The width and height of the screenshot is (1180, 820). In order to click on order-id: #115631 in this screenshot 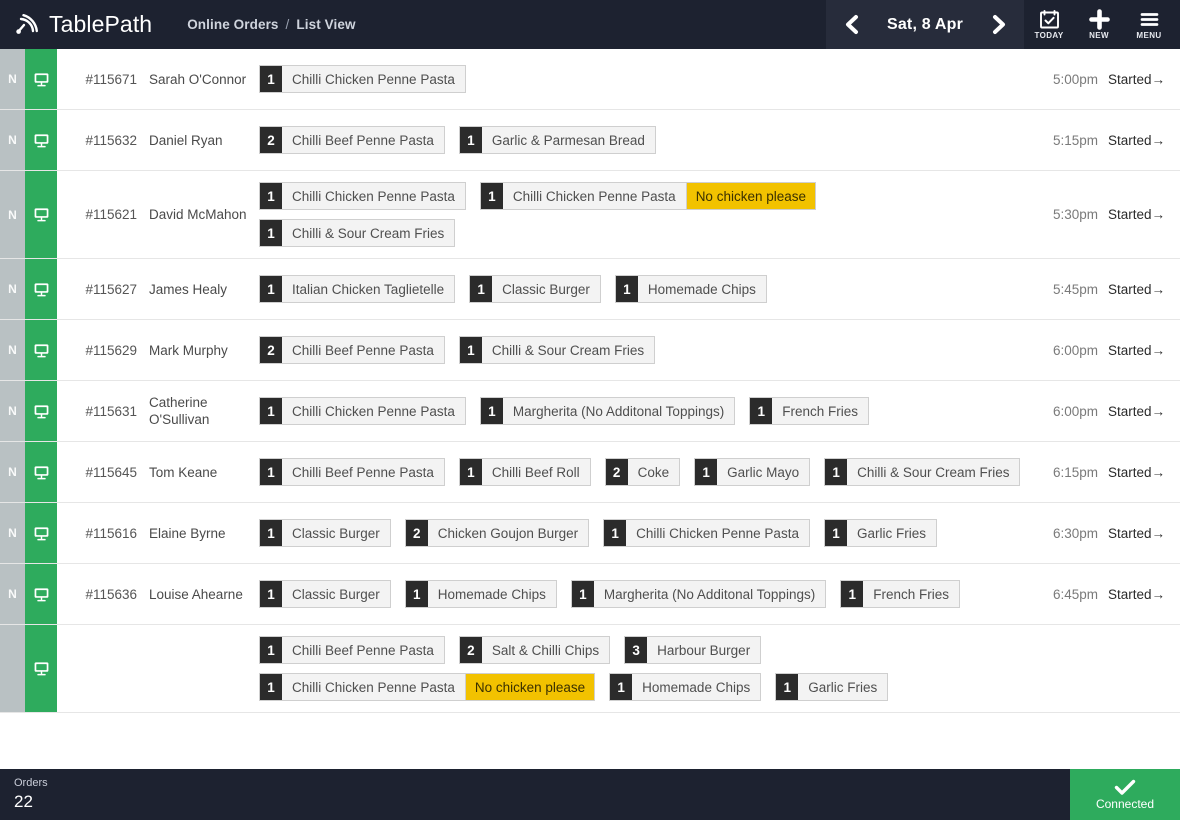, I will do `click(111, 411)`.